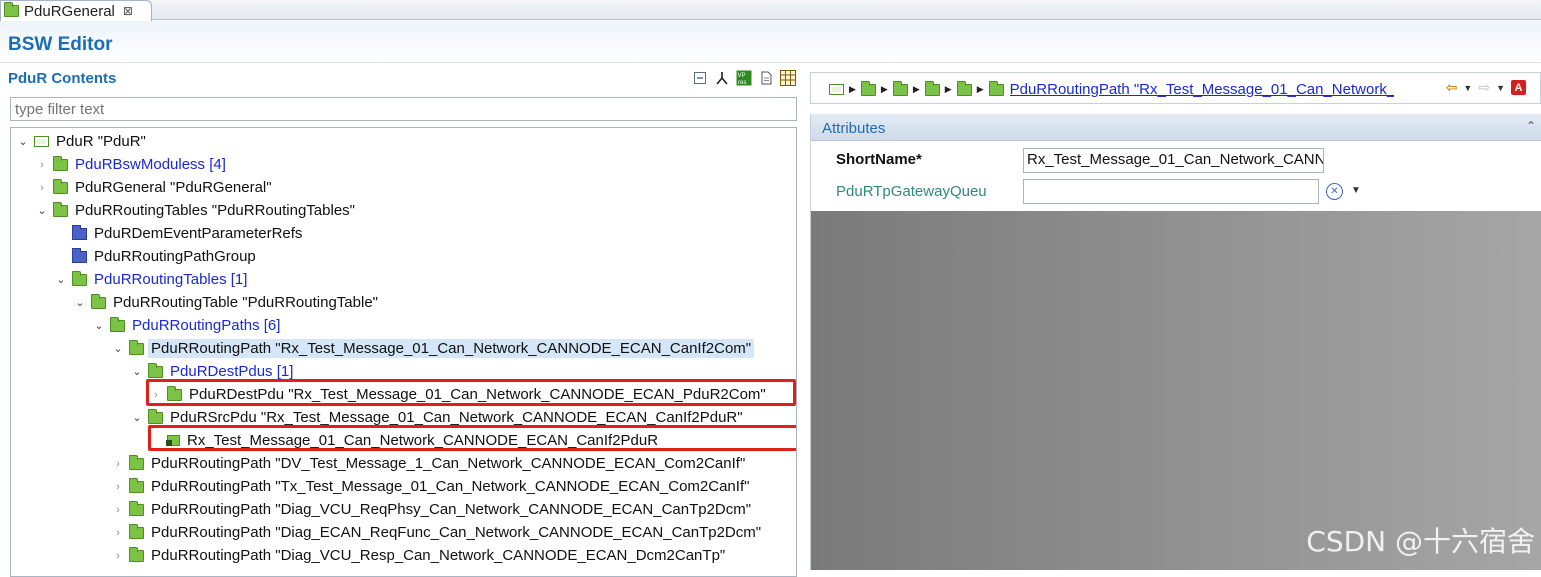 This screenshot has height=577, width=1541. What do you see at coordinates (173, 187) in the screenshot?
I see `tree-row-label: PduRGeneral "PduRGeneral"` at bounding box center [173, 187].